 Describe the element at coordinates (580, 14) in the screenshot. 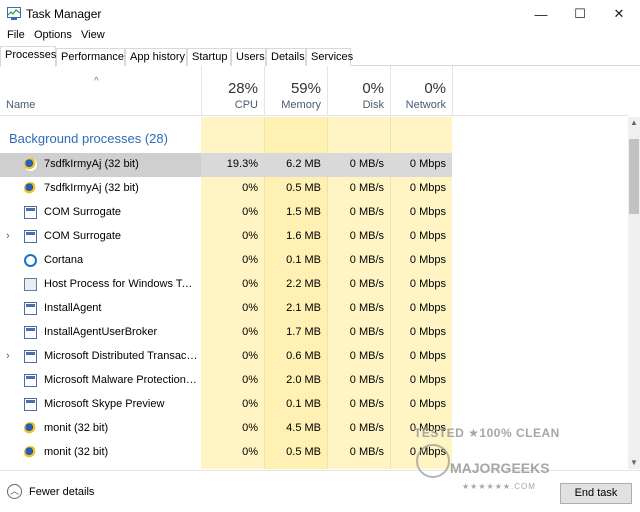

I see `maximize-button: ☐` at that location.